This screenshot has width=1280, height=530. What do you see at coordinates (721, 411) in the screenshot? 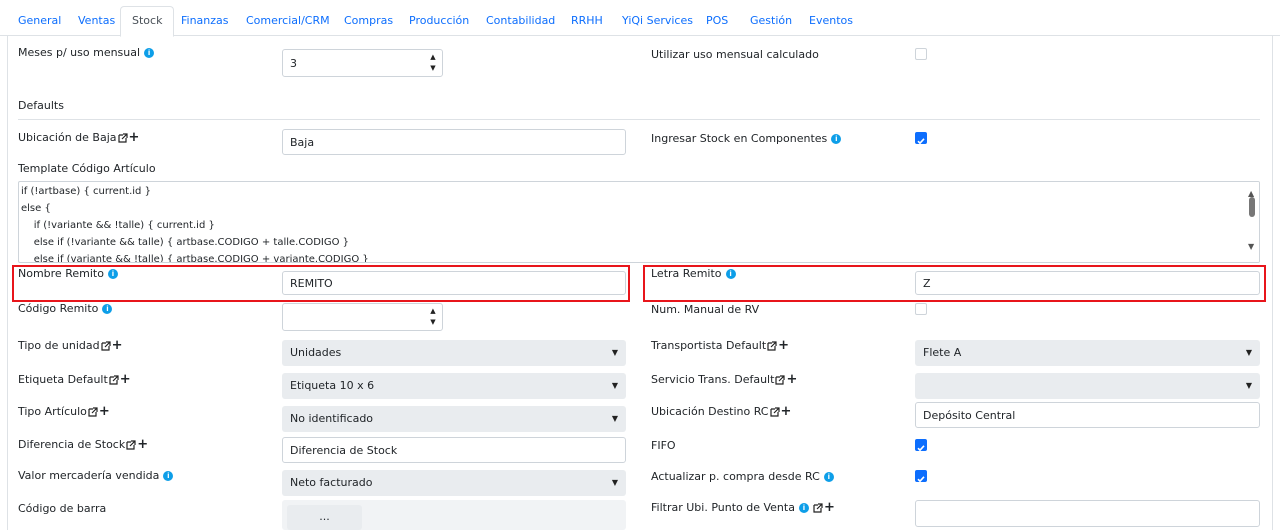
I see `ubicacion-destino-label: Ubicación Destino RC +` at bounding box center [721, 411].